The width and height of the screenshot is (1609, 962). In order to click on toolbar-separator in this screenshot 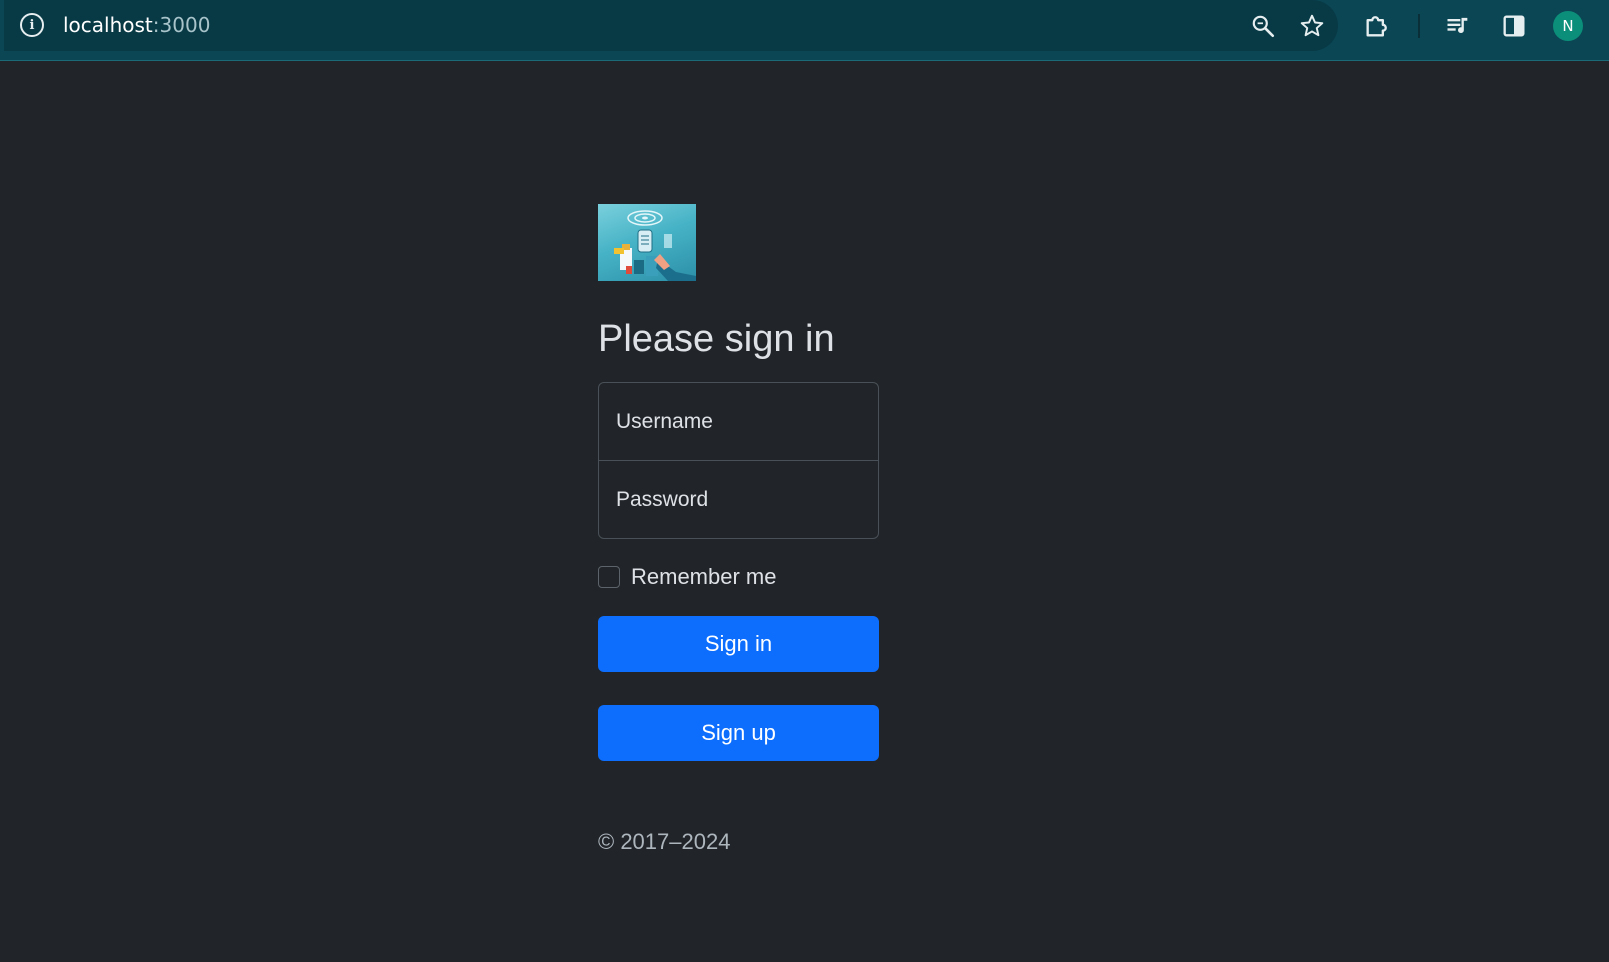, I will do `click(1419, 26)`.